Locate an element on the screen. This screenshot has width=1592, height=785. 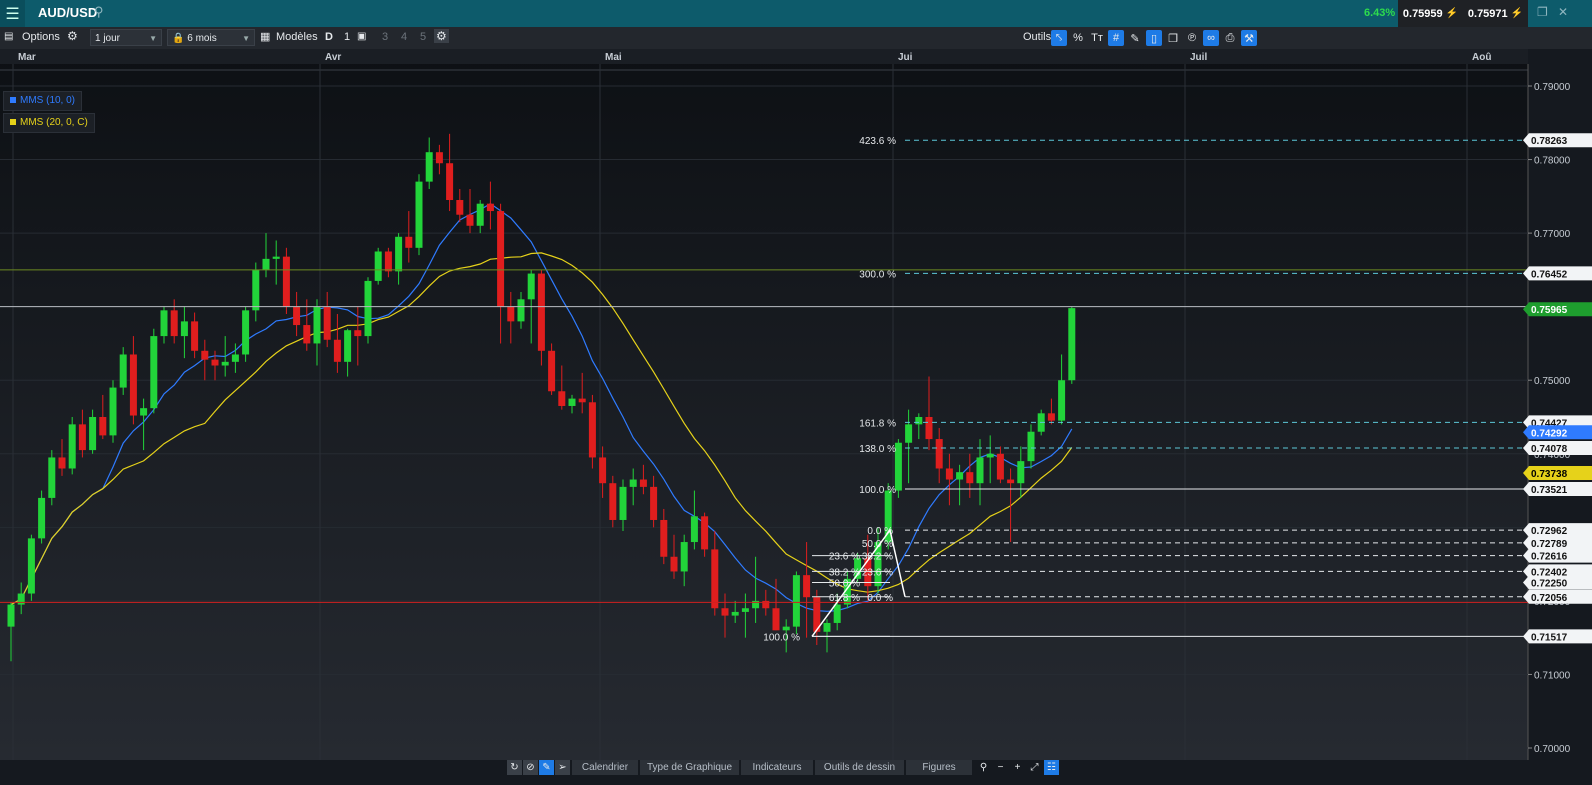
settings-gear-icon: ⚙ is located at coordinates (441, 36).